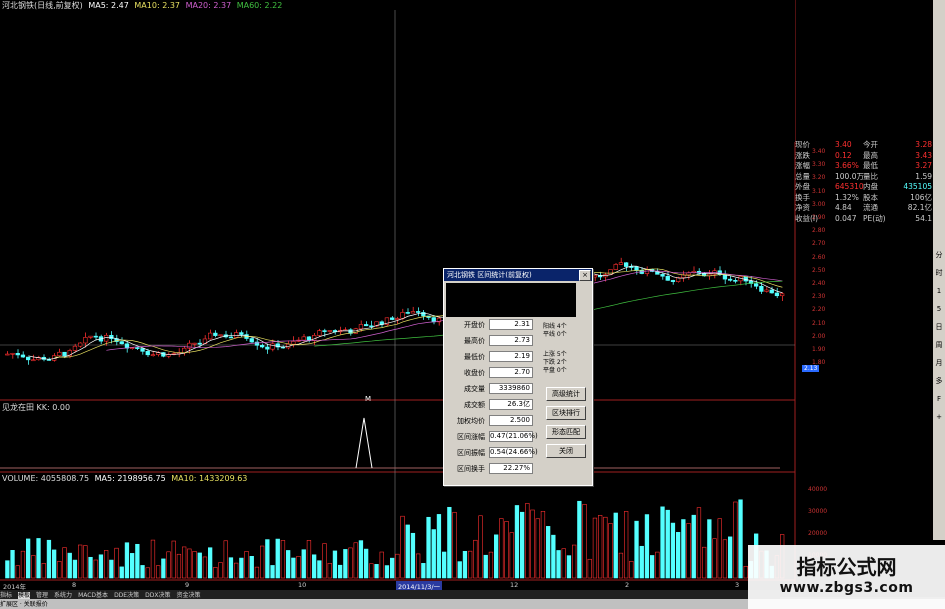 This screenshot has height=609, width=945. I want to click on dialog-row-value: 2.19, so click(511, 356).